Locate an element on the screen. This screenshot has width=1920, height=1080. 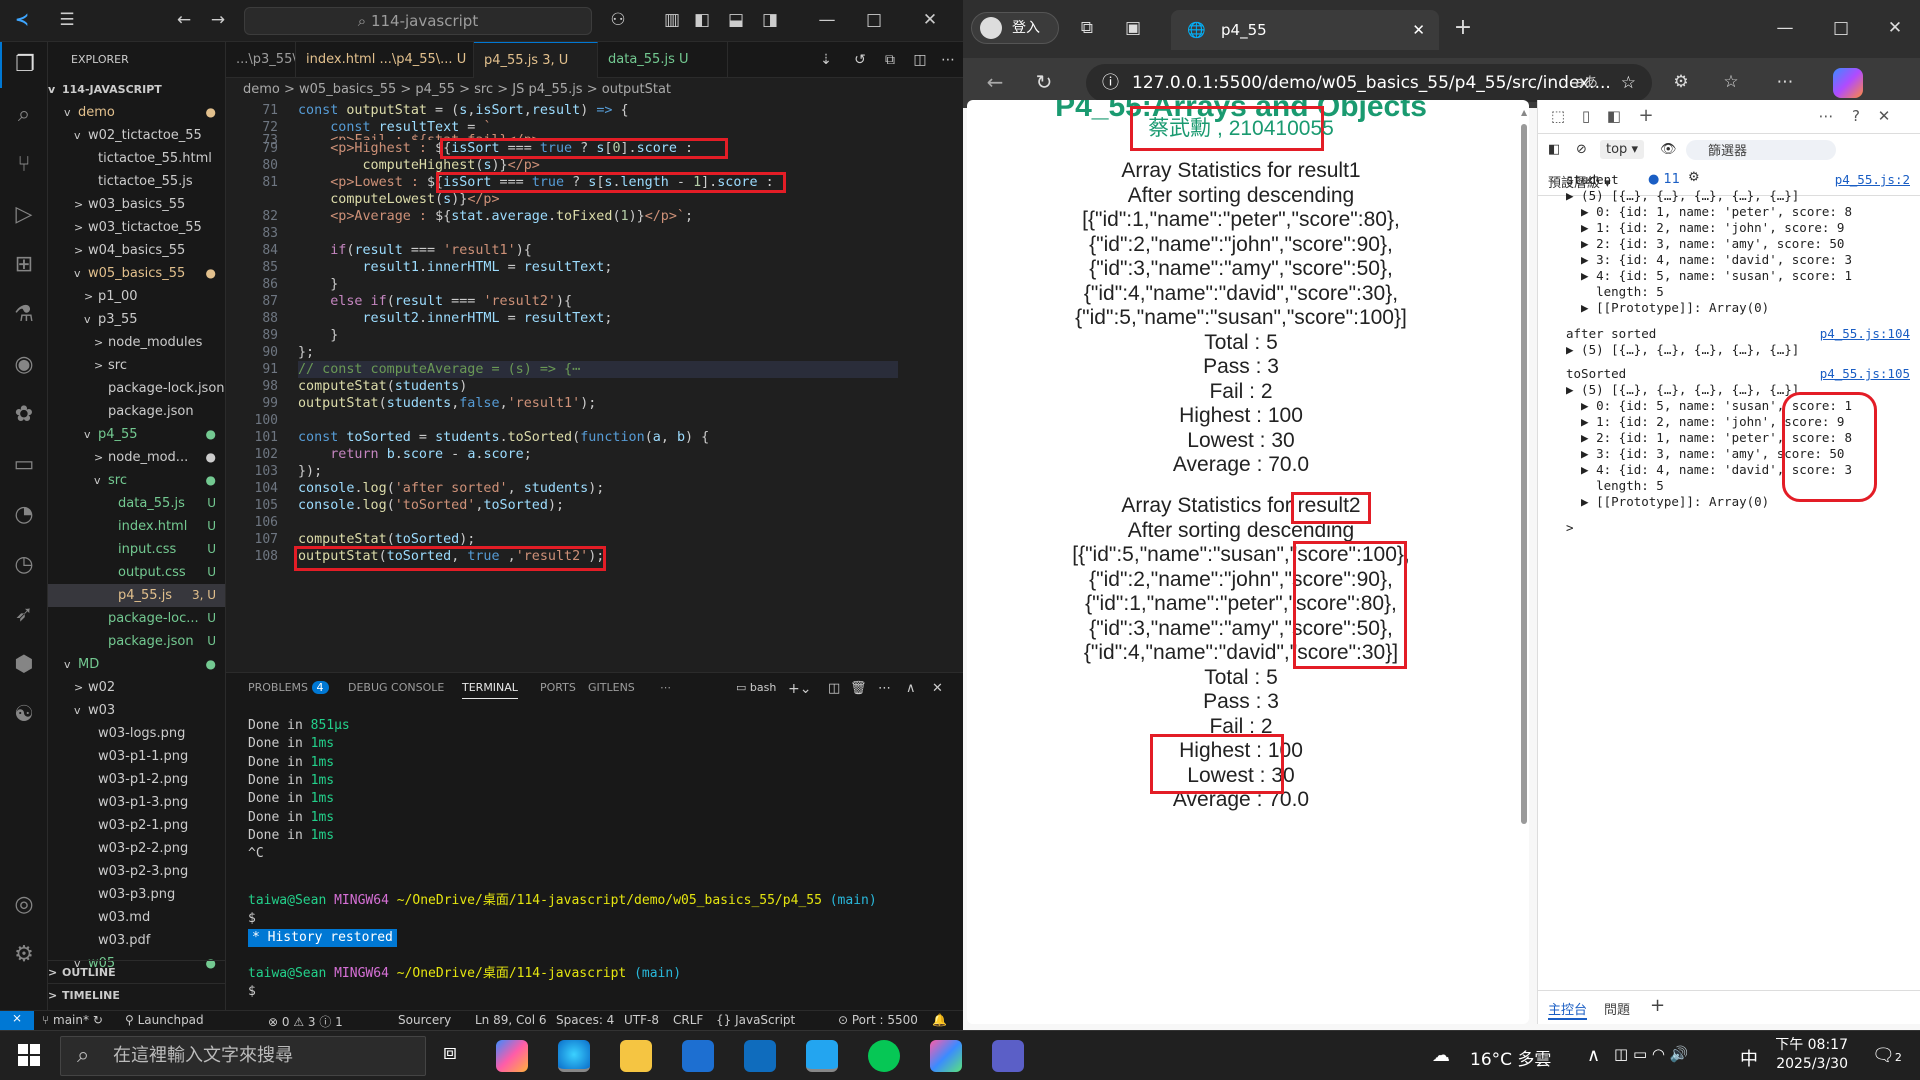
browser-close-icon: ✕ is located at coordinates (1895, 28).